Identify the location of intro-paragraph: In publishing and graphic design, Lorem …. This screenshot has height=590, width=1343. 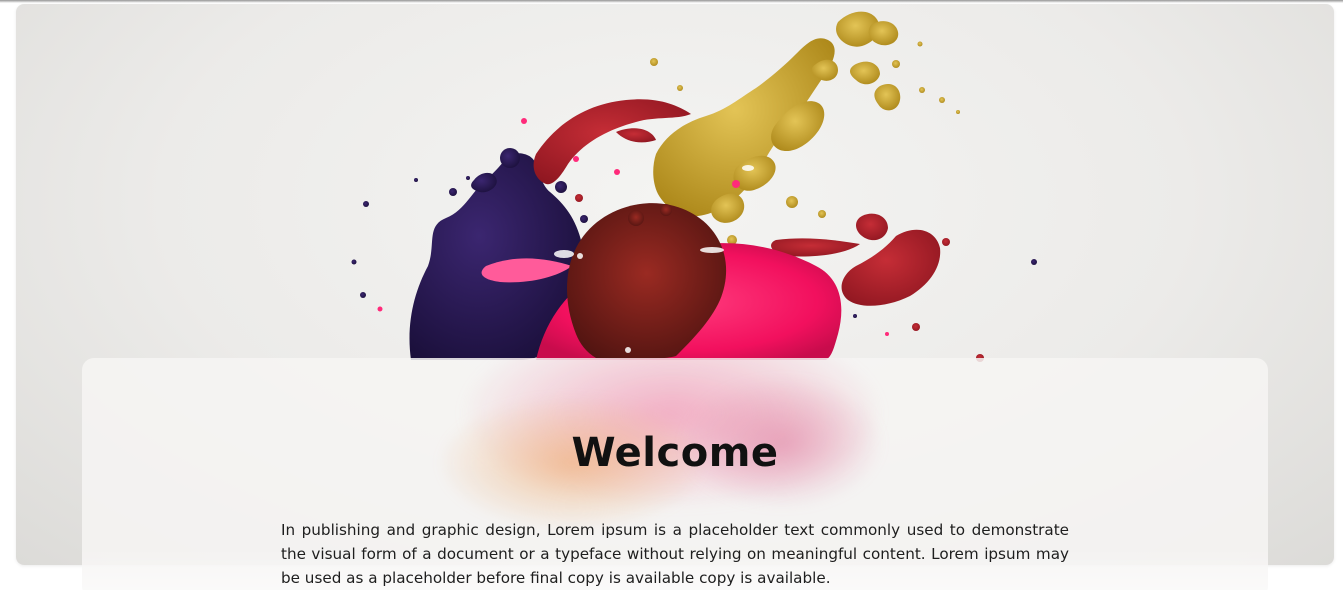
(675, 554).